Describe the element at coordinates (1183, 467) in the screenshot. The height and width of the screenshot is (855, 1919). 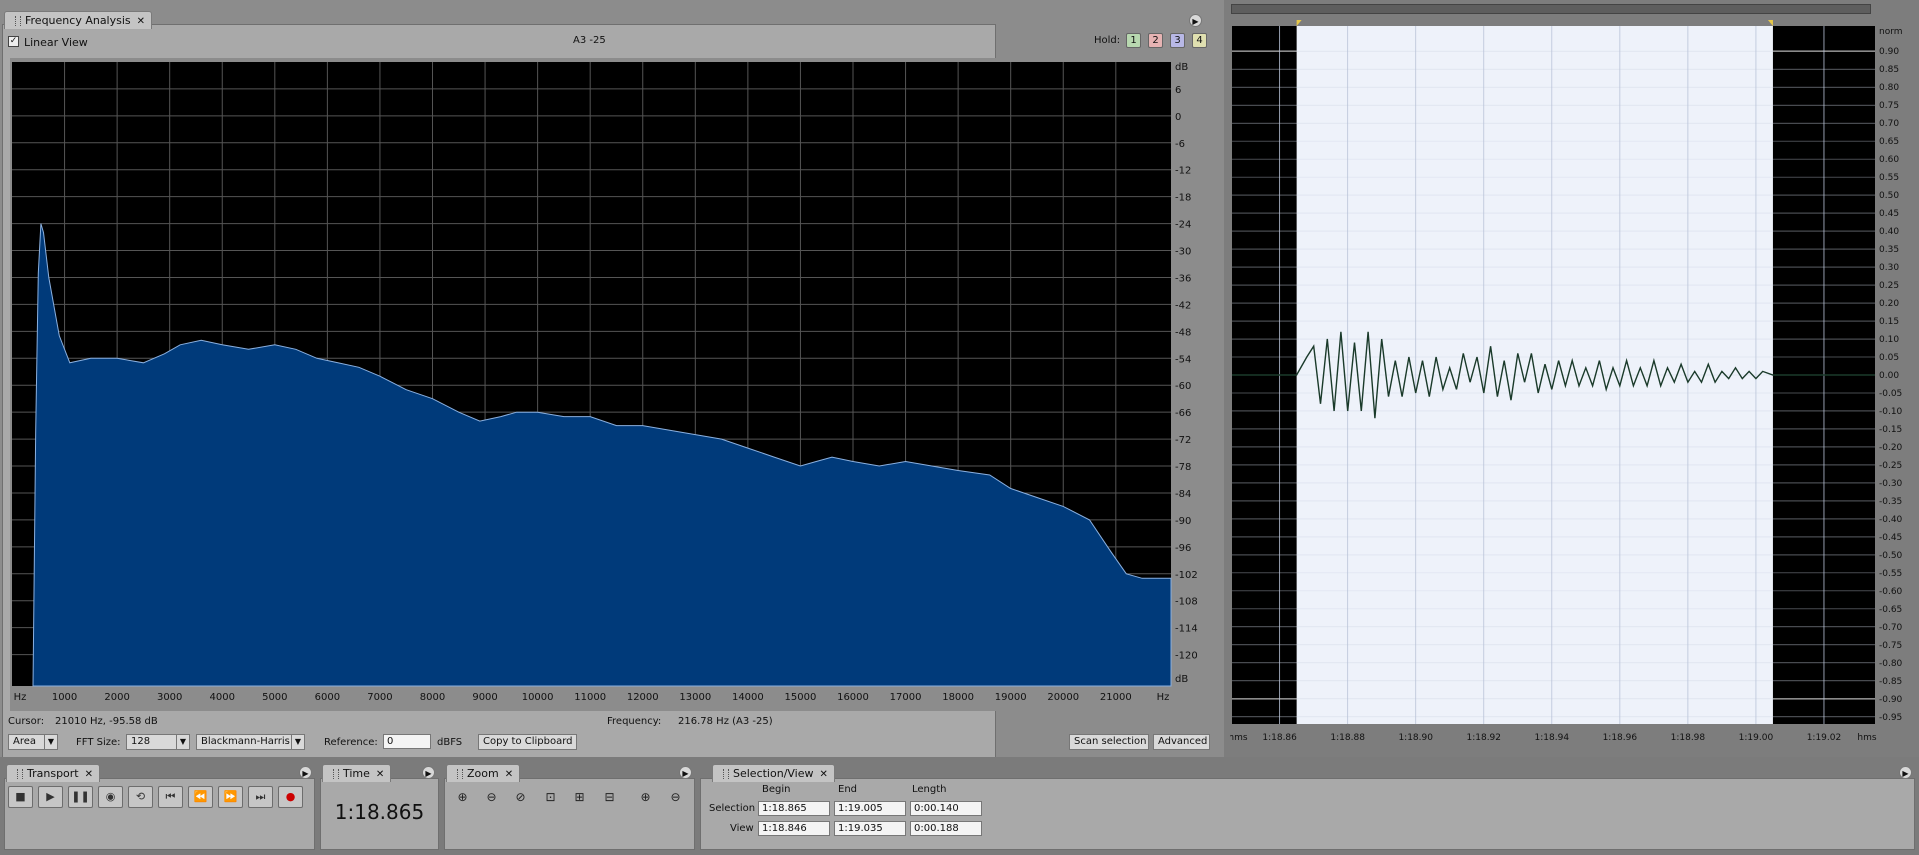
I see `y-tick-label: -78` at that location.